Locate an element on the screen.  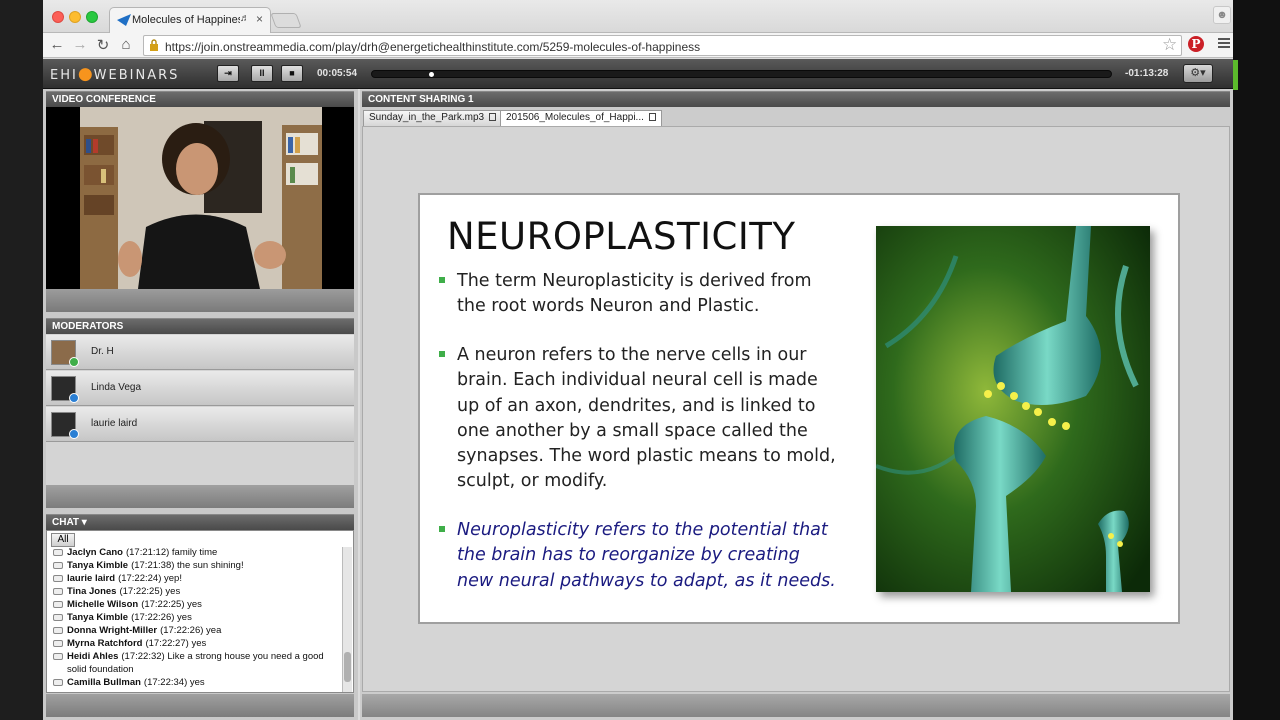
edge-accent is located at coordinates (1235, 75).